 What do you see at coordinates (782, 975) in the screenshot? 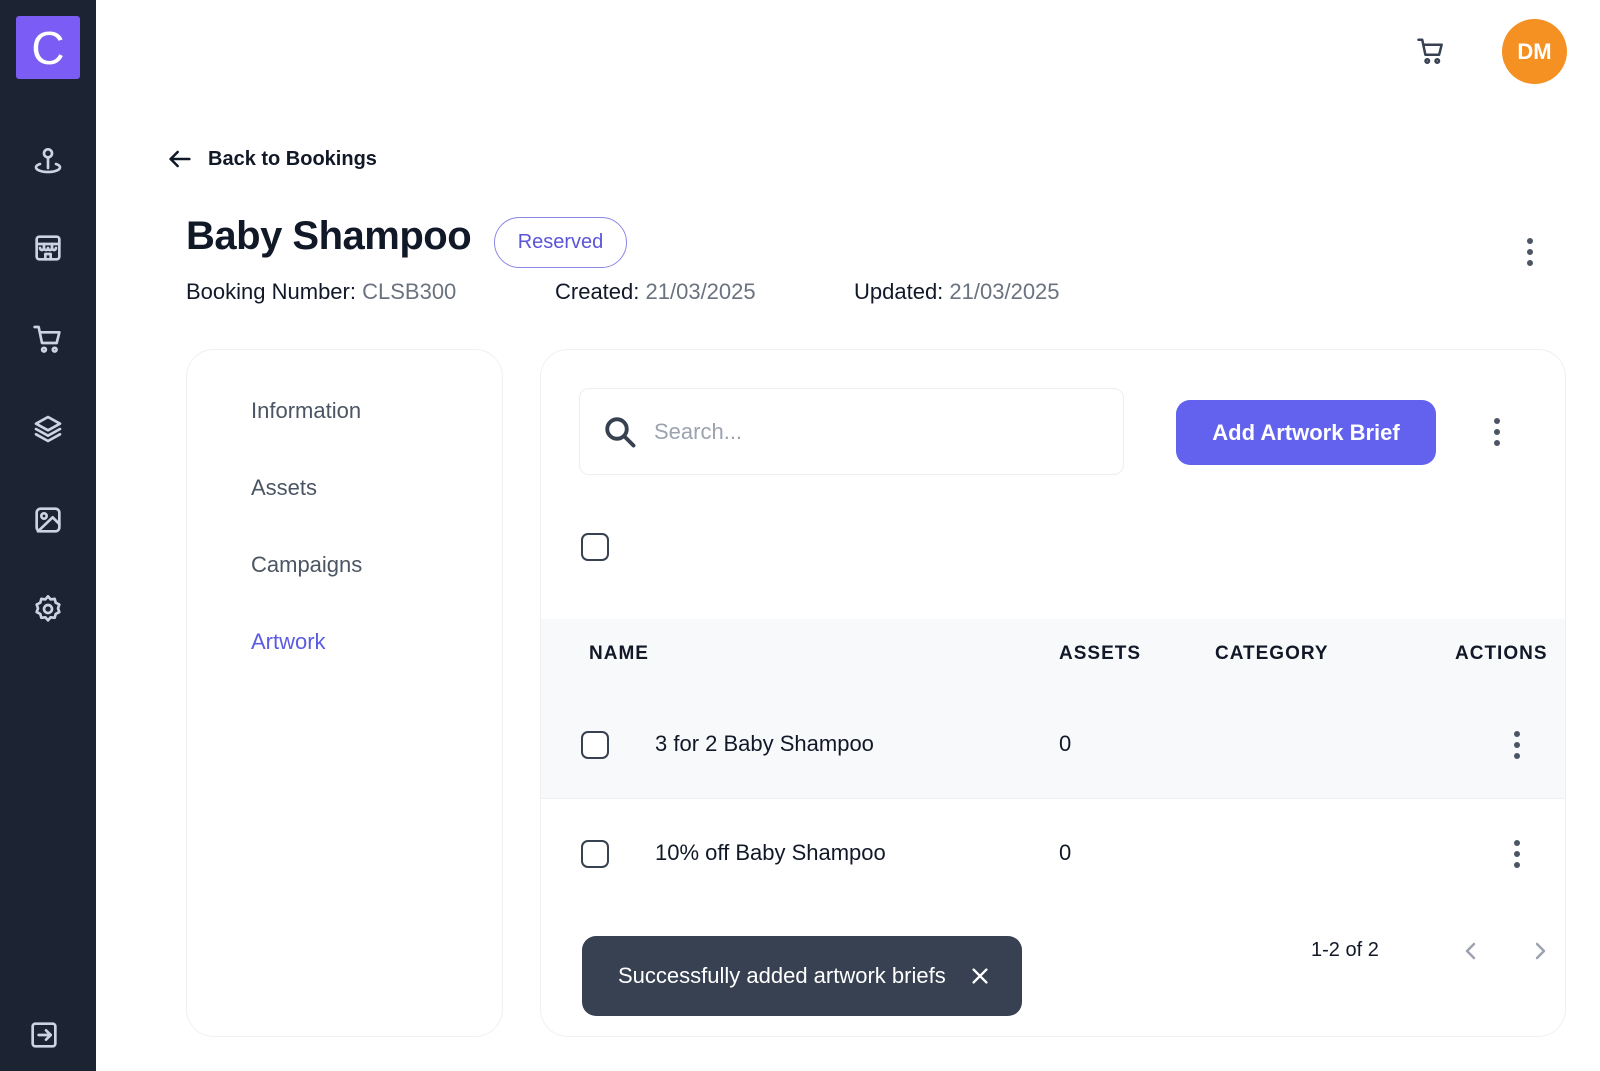
I see `toast-message: Successfully added artwork briefs` at bounding box center [782, 975].